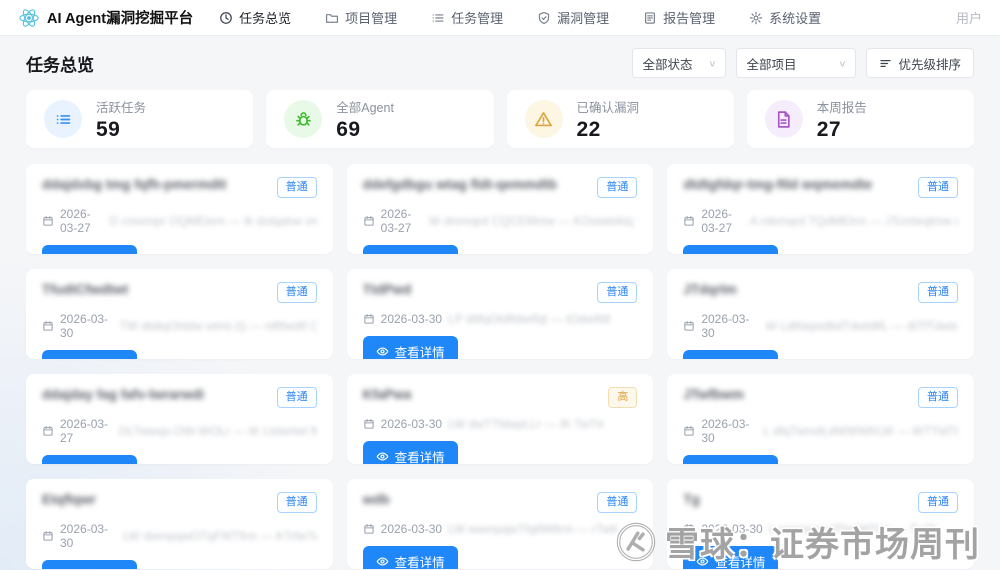  Describe the element at coordinates (438, 18) in the screenshot. I see `task-list-icon` at that location.